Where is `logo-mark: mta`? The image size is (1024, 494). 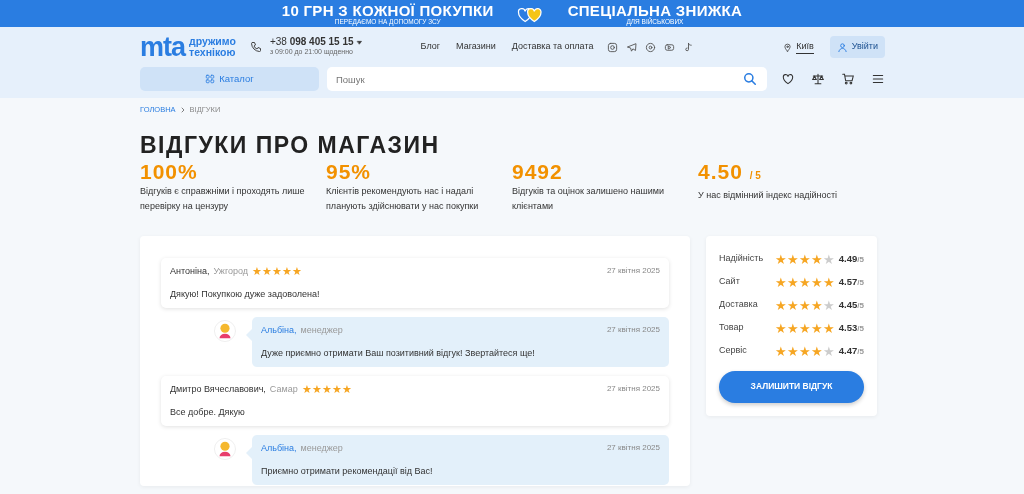 logo-mark: mta is located at coordinates (162, 47).